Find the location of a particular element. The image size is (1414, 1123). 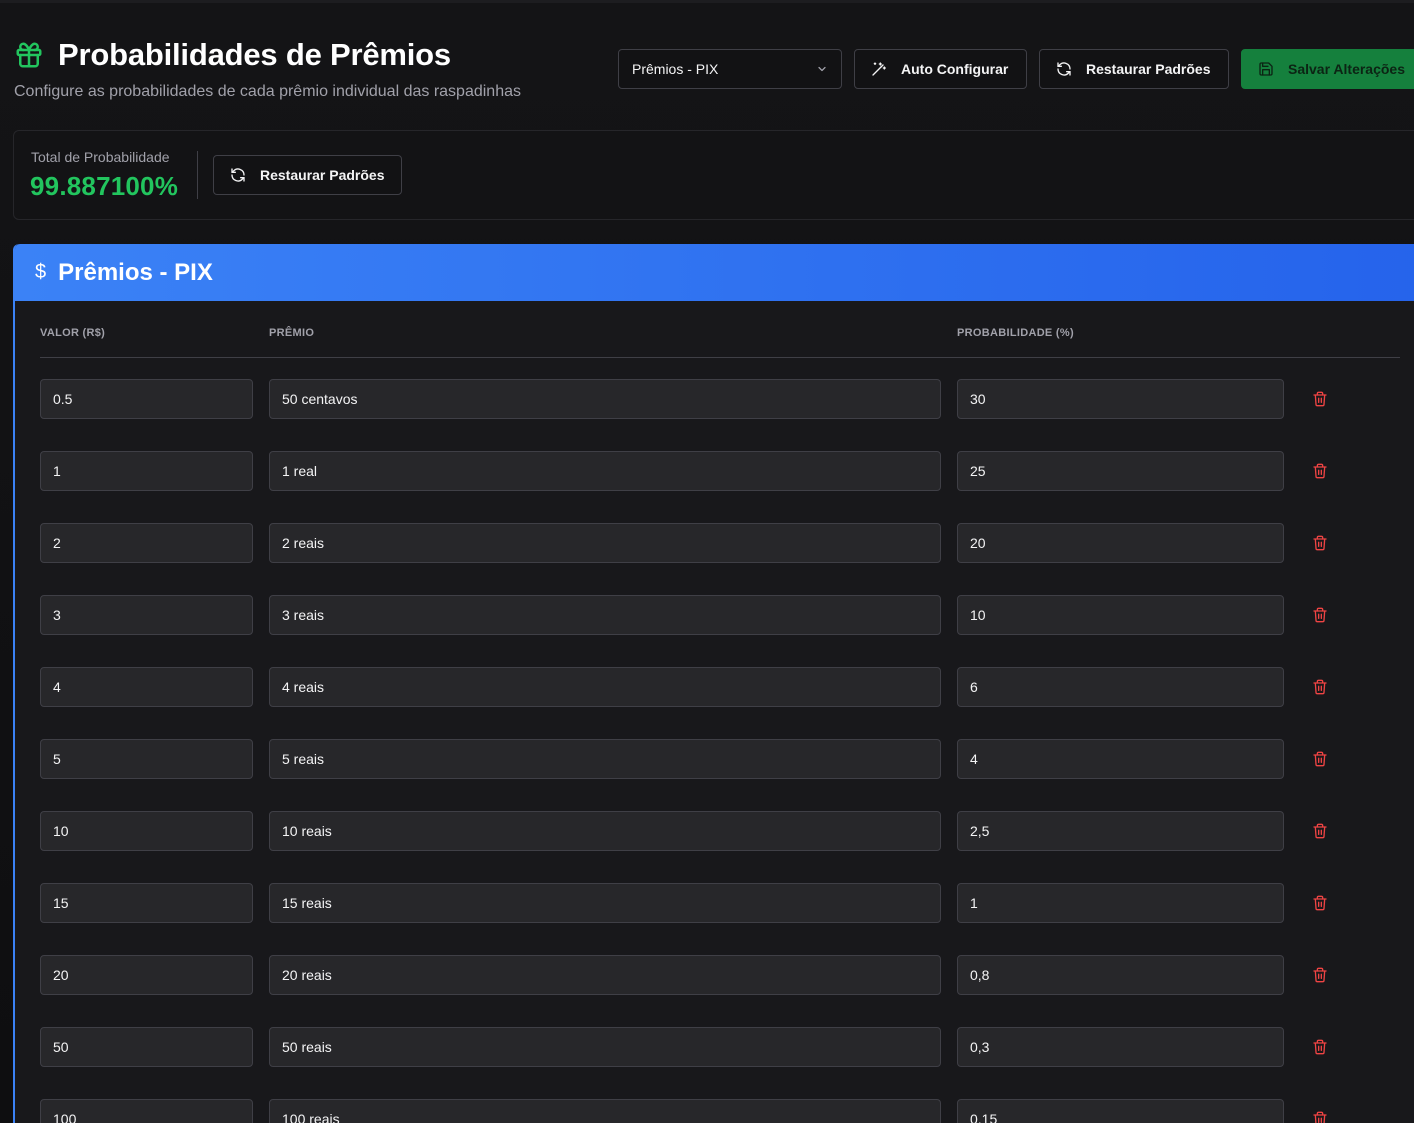

dollar-icon: $ is located at coordinates (41, 272).